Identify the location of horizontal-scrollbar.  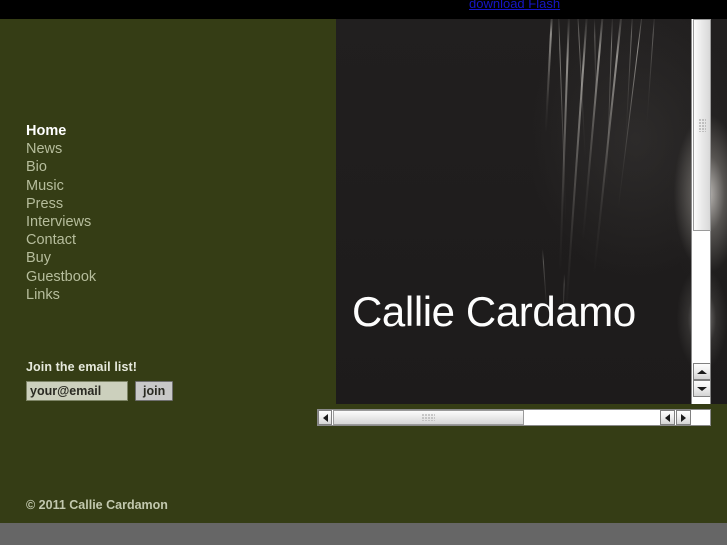
(514, 417).